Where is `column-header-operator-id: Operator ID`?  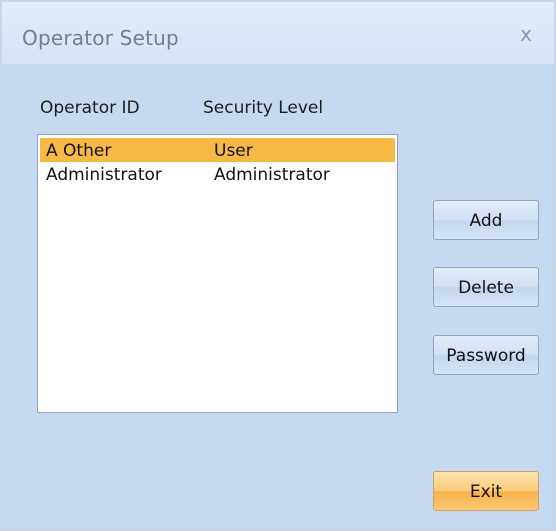
column-header-operator-id: Operator ID is located at coordinates (90, 108).